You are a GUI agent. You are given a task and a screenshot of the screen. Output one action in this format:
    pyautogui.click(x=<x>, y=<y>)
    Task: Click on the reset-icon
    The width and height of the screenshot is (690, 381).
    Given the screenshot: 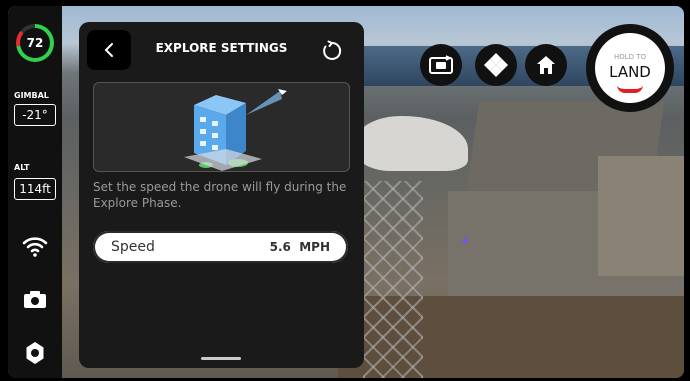 What is the action you would take?
    pyautogui.click(x=332, y=50)
    